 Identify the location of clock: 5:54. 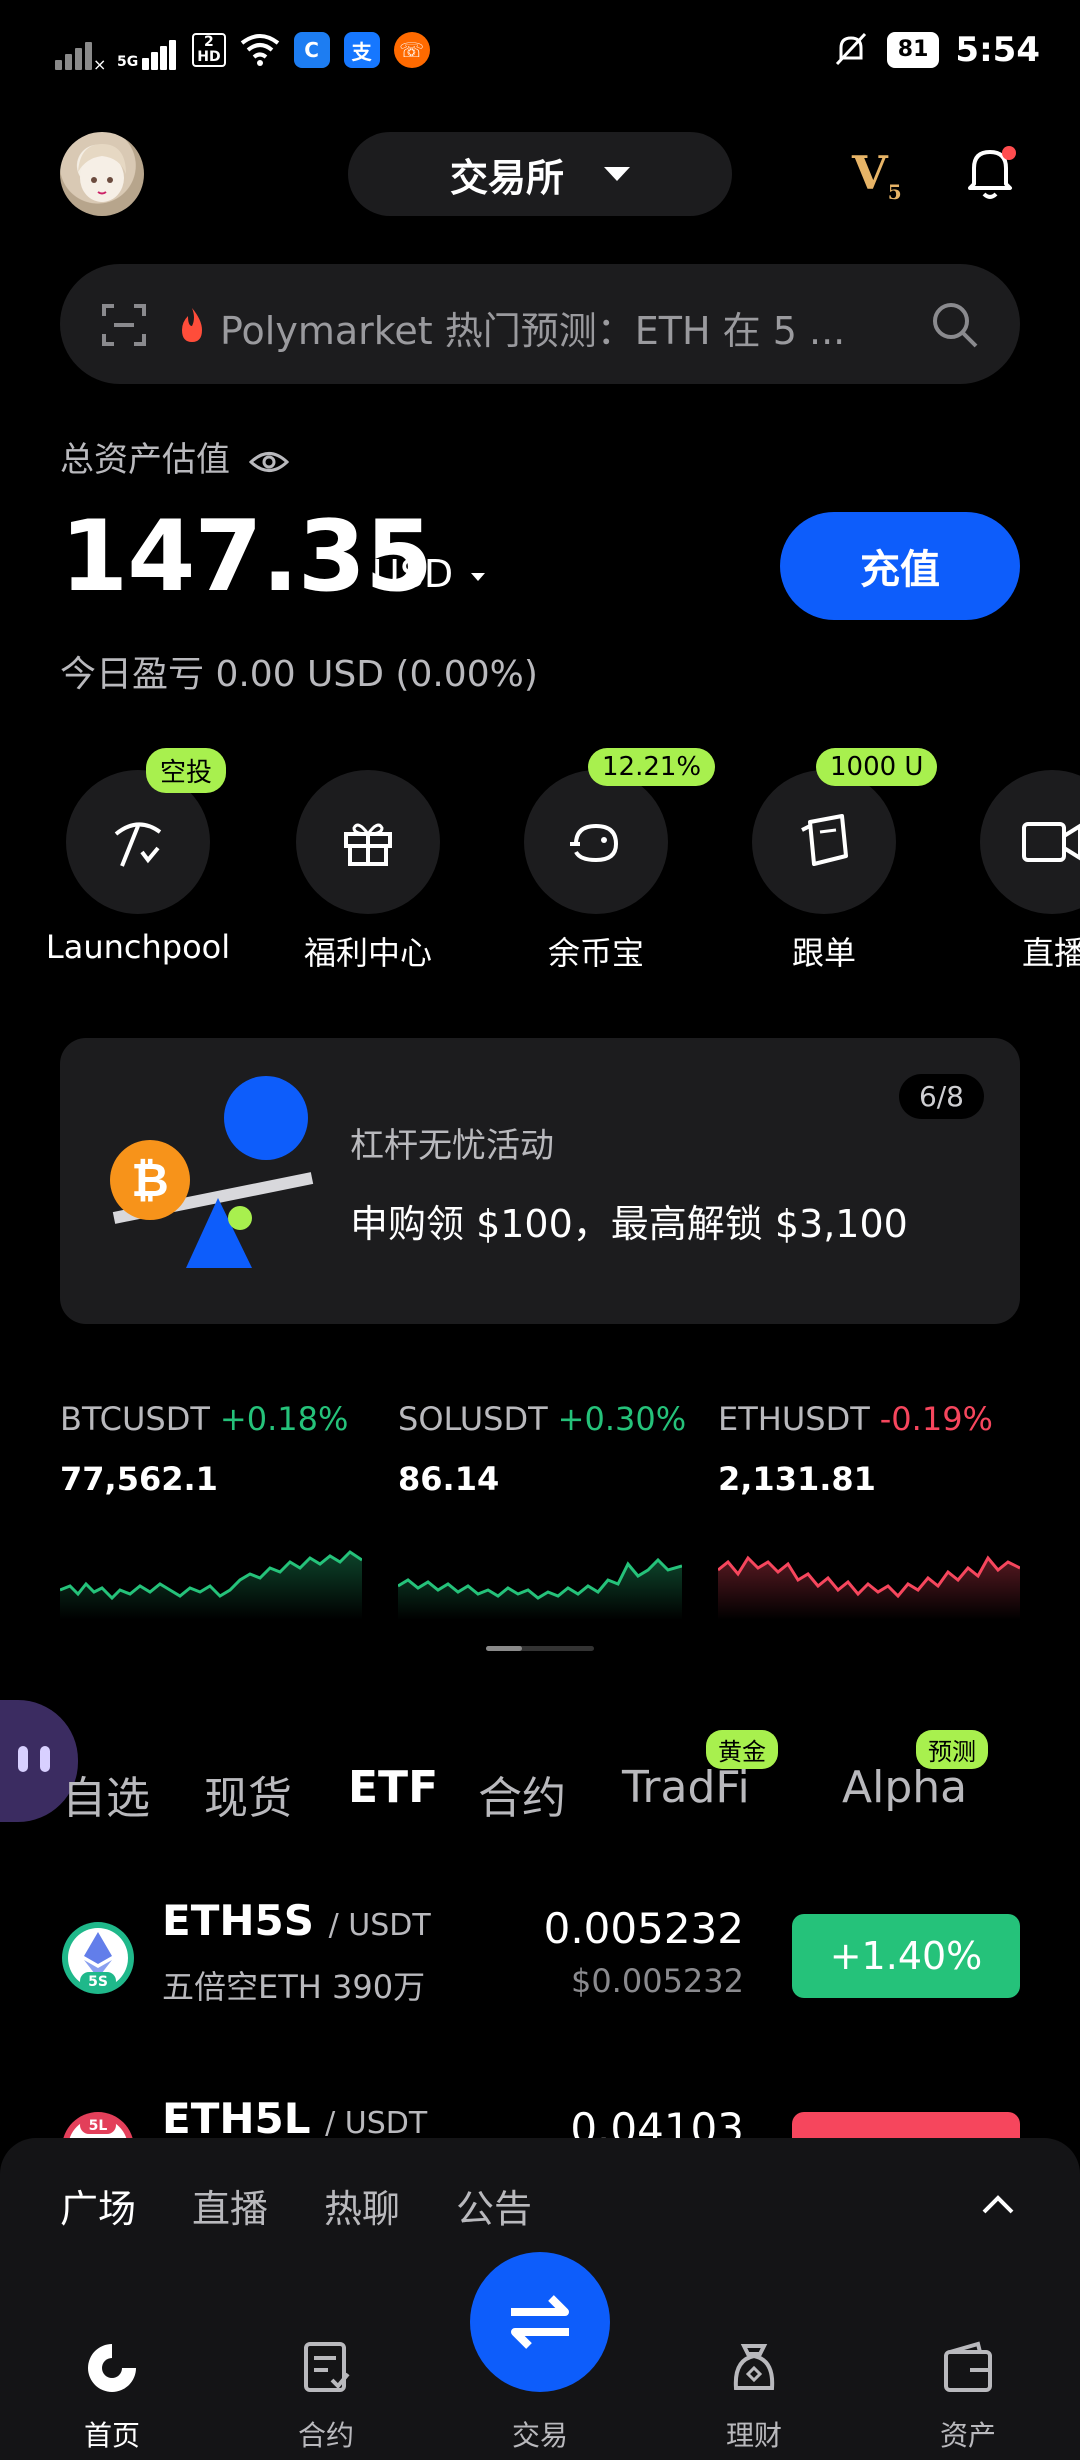
(997, 50).